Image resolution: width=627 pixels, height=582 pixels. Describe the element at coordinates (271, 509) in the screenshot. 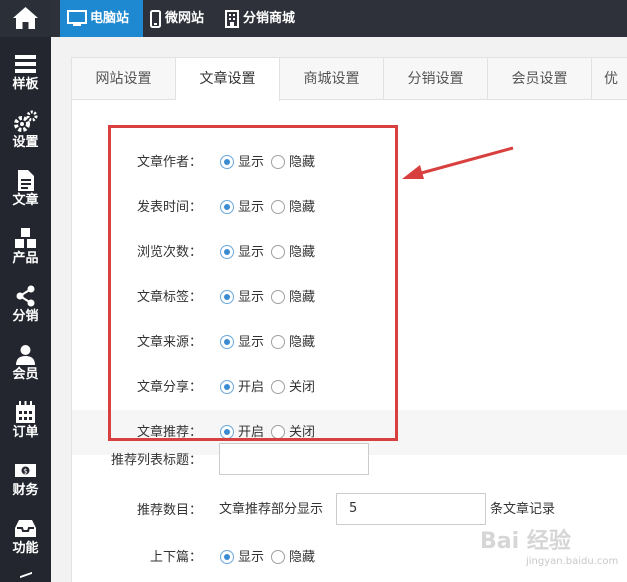

I see `recommend-count-prefix: 文章推荐部分显示` at that location.